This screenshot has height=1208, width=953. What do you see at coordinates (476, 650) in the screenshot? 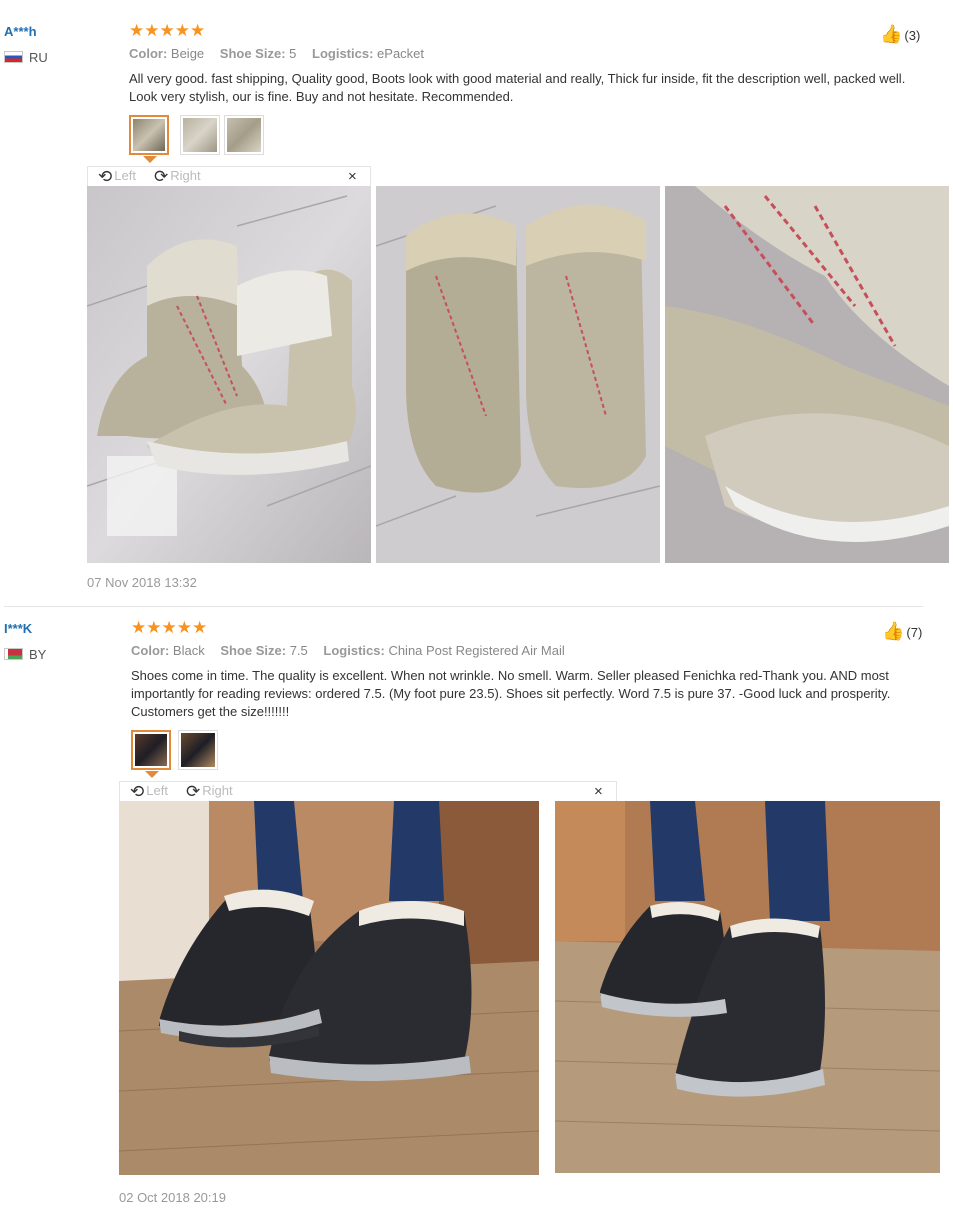
I see `logistics-value: China Post Registered Air Mail` at bounding box center [476, 650].